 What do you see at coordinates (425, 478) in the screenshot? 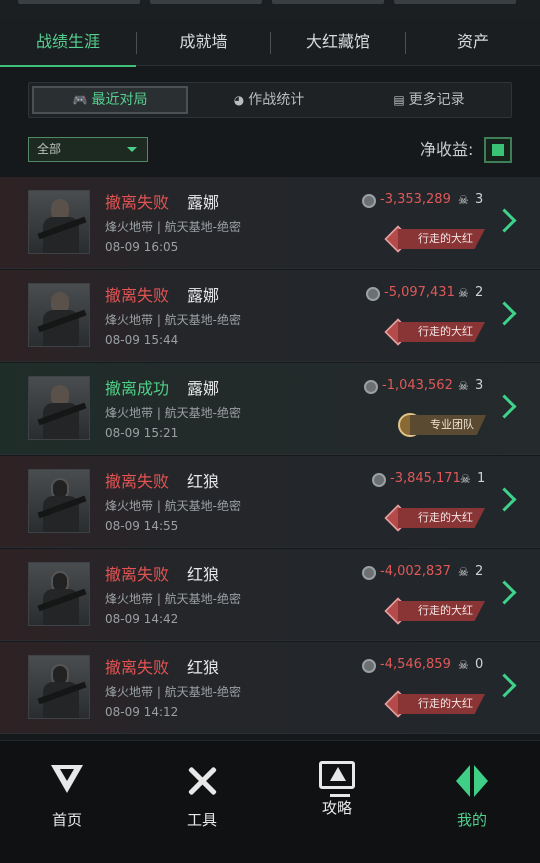
I see `net-amount: -3,845,171` at bounding box center [425, 478].